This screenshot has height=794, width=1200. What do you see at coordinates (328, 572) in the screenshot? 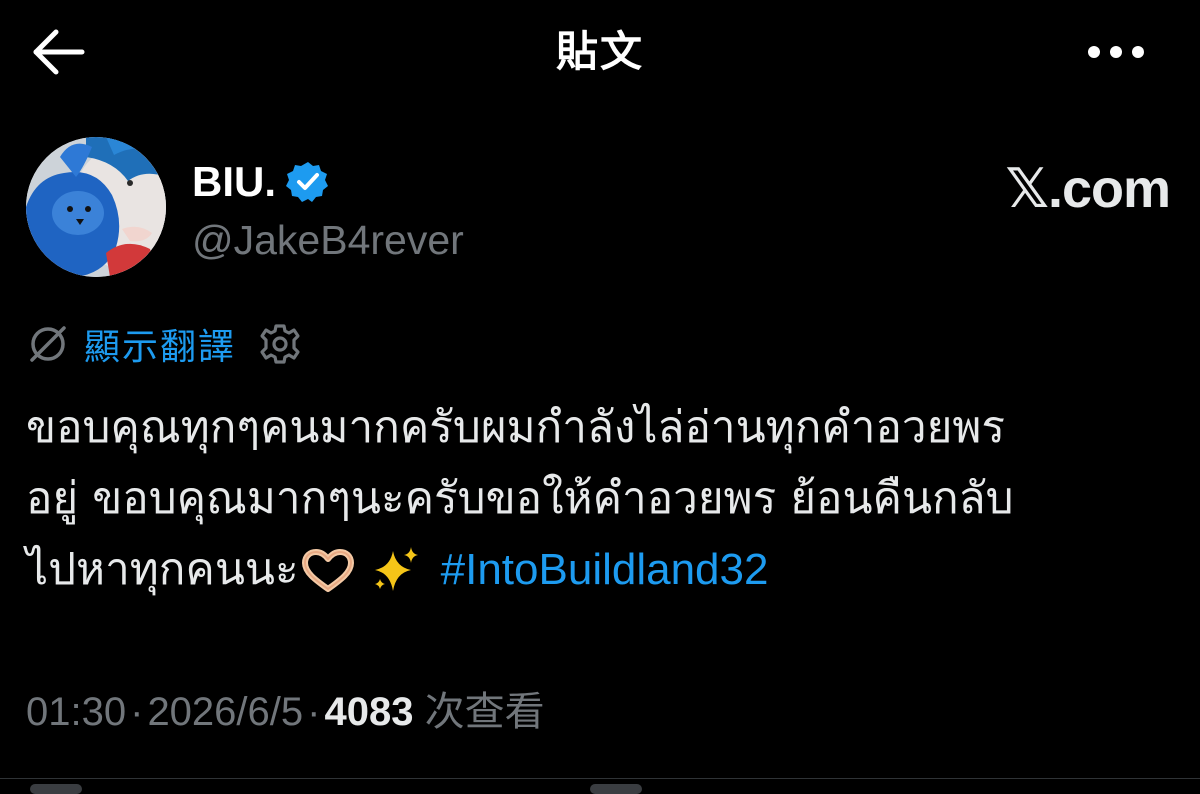
I see `heart-hands-emoji: 🫶🏻` at bounding box center [328, 572].